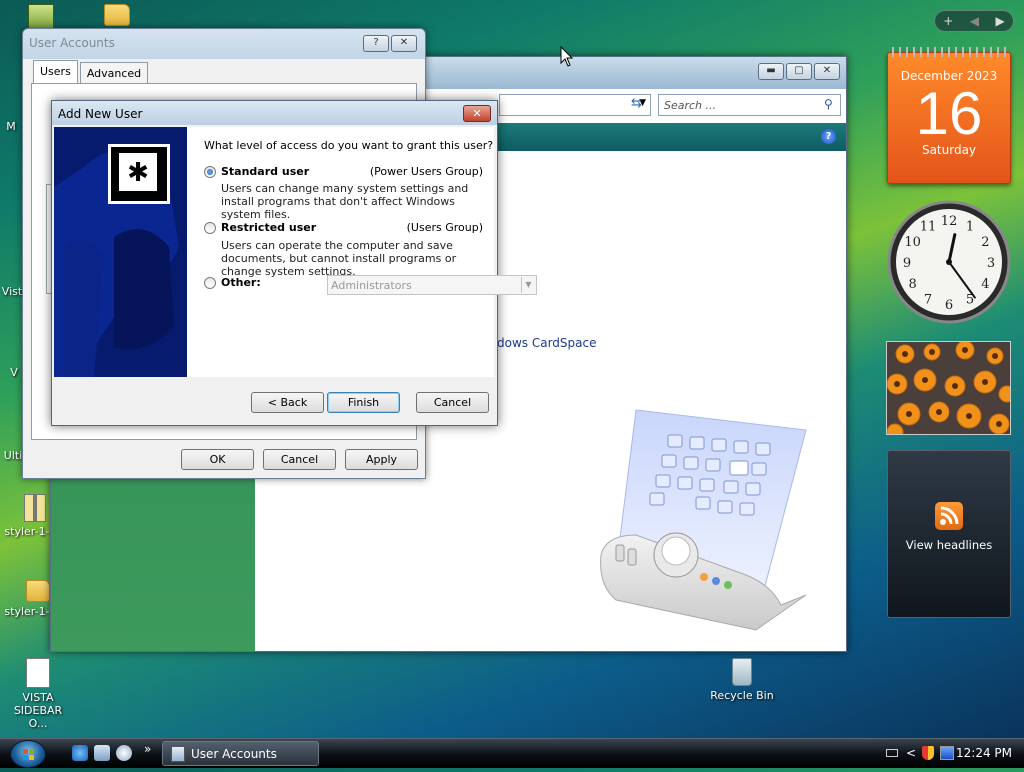 This screenshot has width=1024, height=772. Describe the element at coordinates (991, 263) in the screenshot. I see `clock-numeral: 3` at that location.